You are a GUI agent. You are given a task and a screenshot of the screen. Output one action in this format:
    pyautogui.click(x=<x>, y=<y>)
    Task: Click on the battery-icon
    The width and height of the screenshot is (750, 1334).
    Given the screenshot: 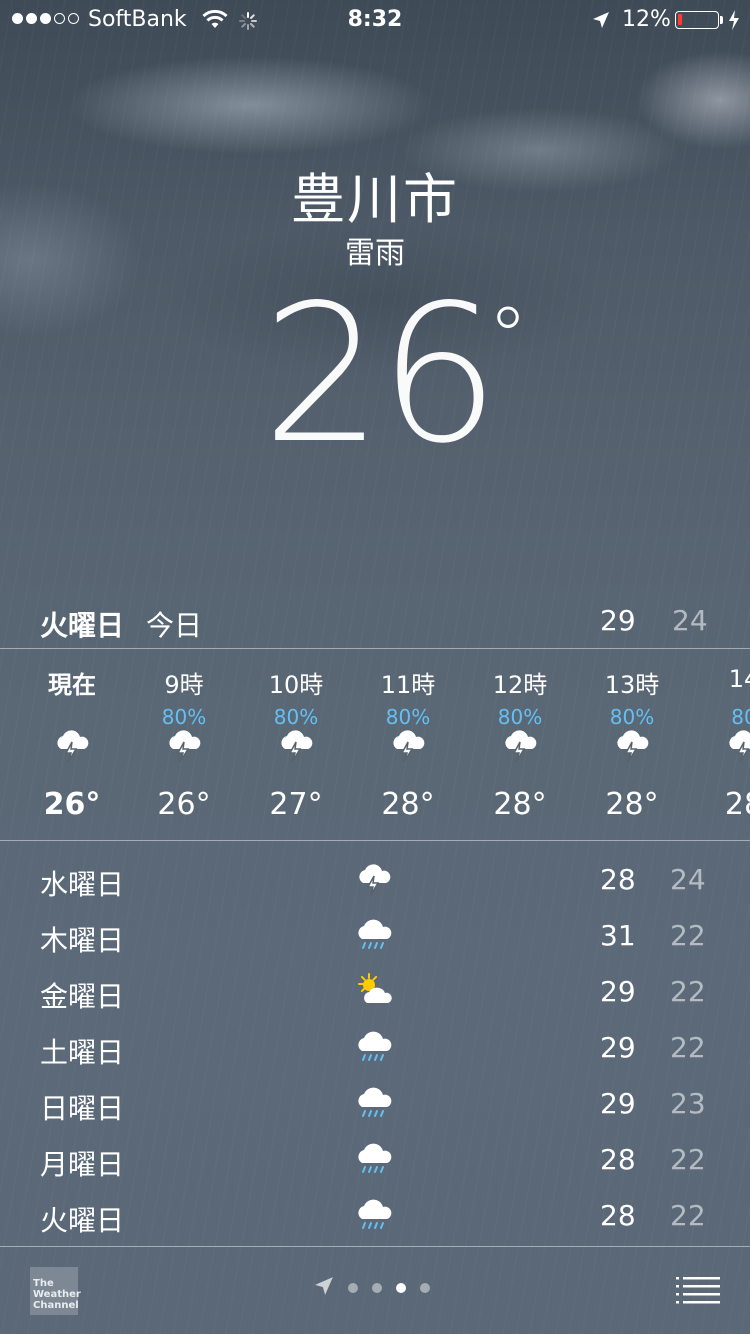 What is the action you would take?
    pyautogui.click(x=697, y=20)
    